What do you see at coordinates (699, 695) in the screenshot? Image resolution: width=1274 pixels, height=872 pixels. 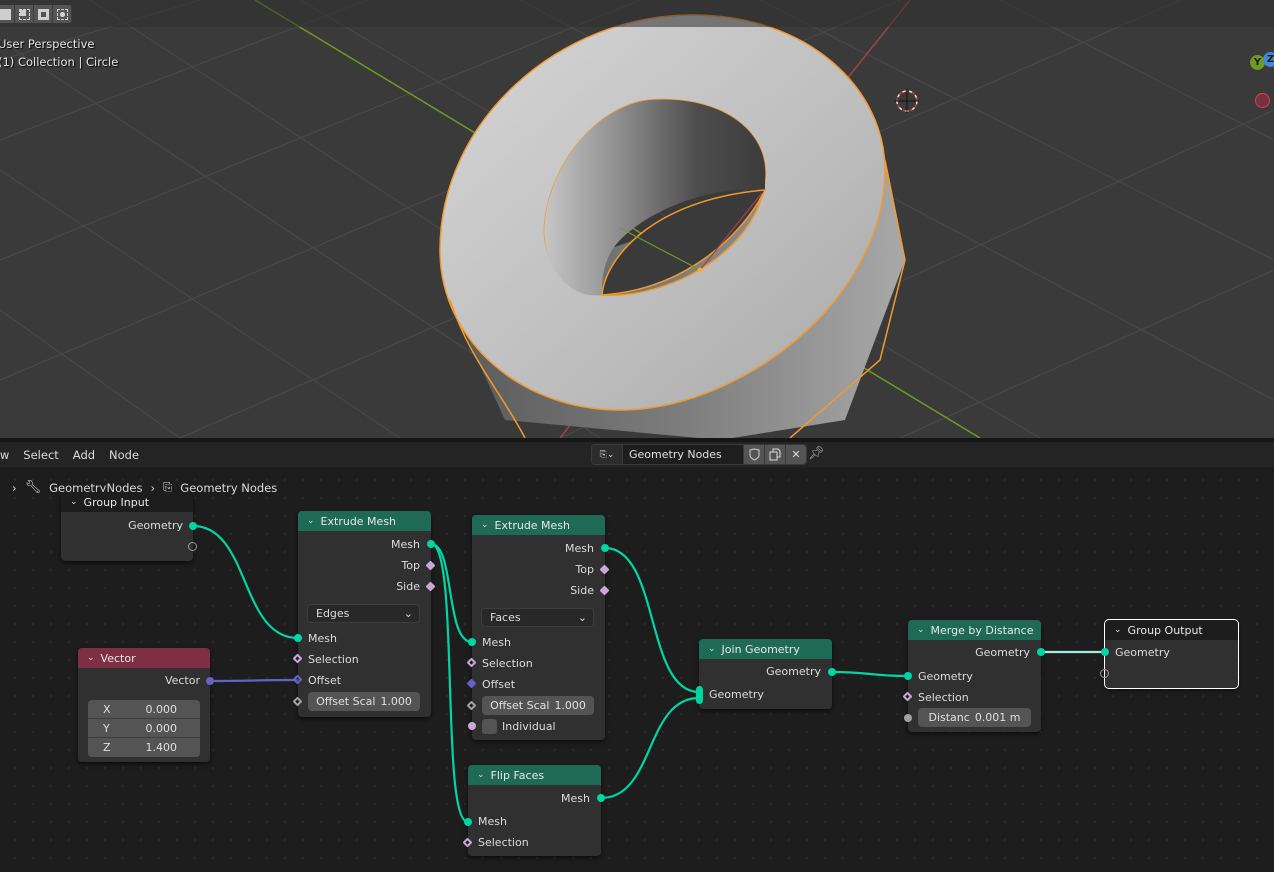 I see `socket-geometry-multi-in` at bounding box center [699, 695].